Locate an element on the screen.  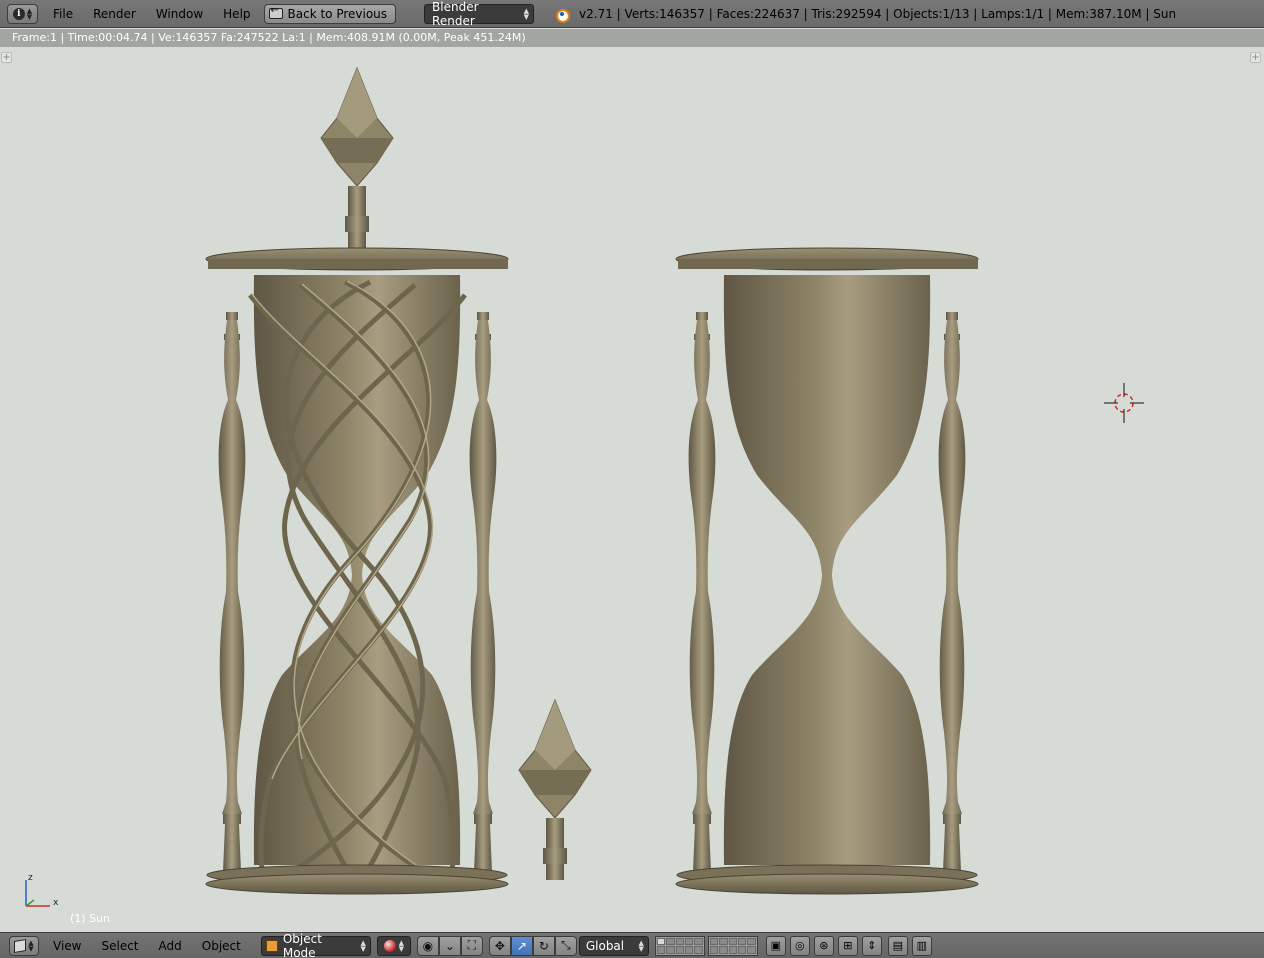
render-animation-icon: ▥ is located at coordinates (921, 945).